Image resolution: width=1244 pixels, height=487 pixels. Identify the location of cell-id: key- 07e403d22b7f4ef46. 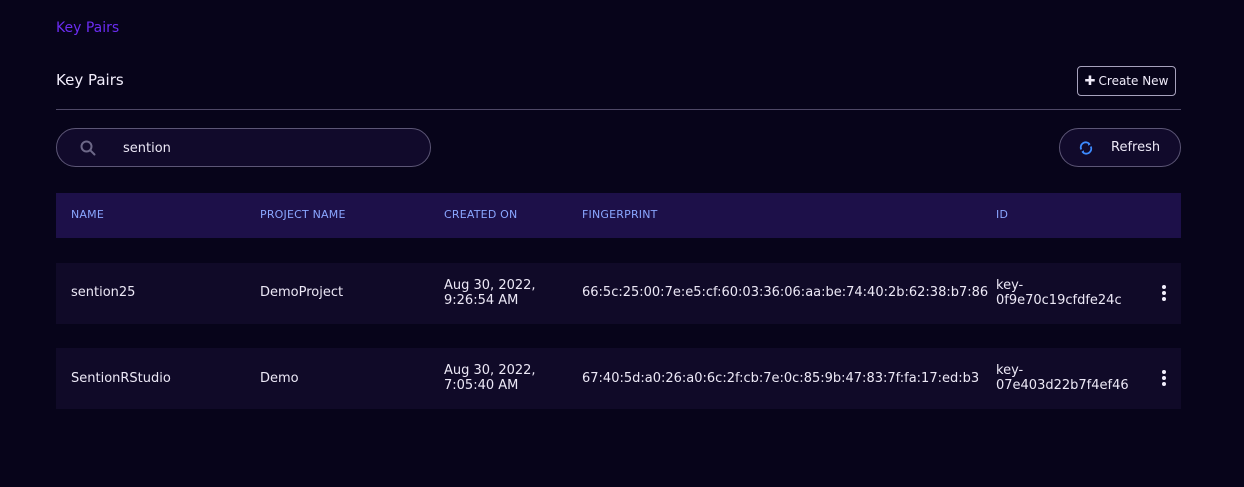
(1062, 378).